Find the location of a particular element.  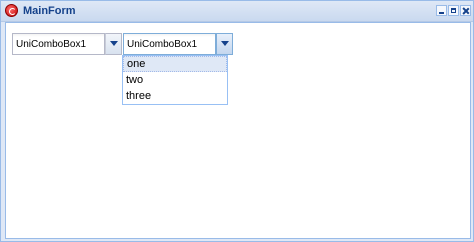

dropdown-item-three: three is located at coordinates (175, 96).